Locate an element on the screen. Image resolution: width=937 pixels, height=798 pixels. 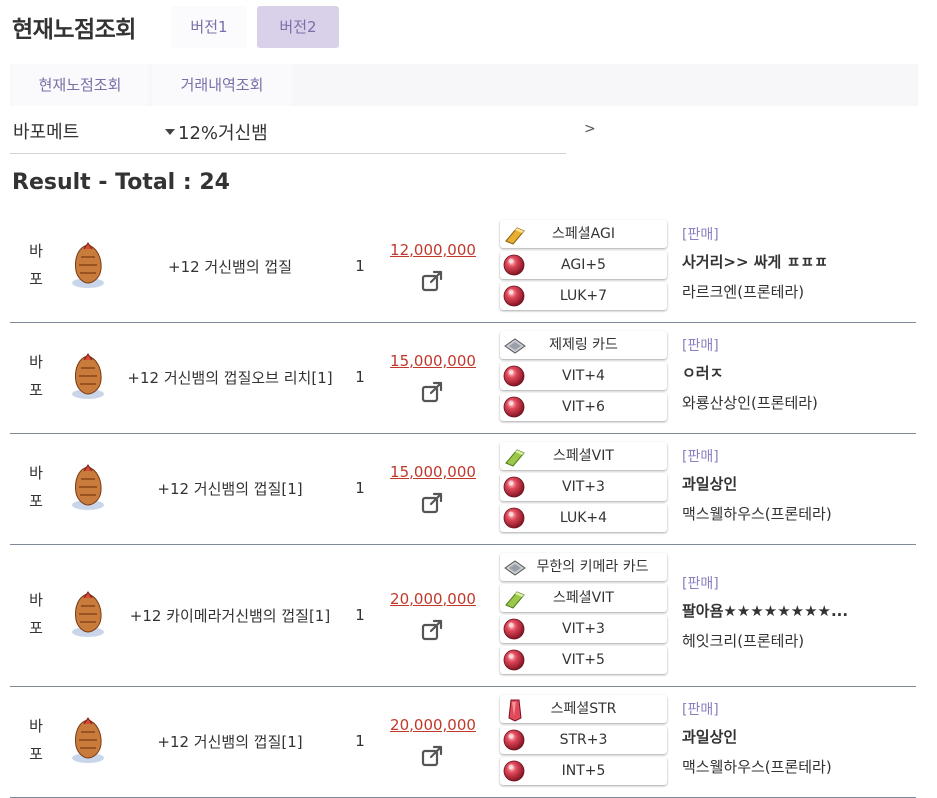
option-label: STR+3 is located at coordinates (583, 740).